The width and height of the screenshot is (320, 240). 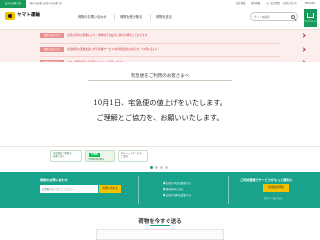 What do you see at coordinates (160, 222) in the screenshot?
I see `send-section-title: 荷物を今すぐ送る` at bounding box center [160, 222].